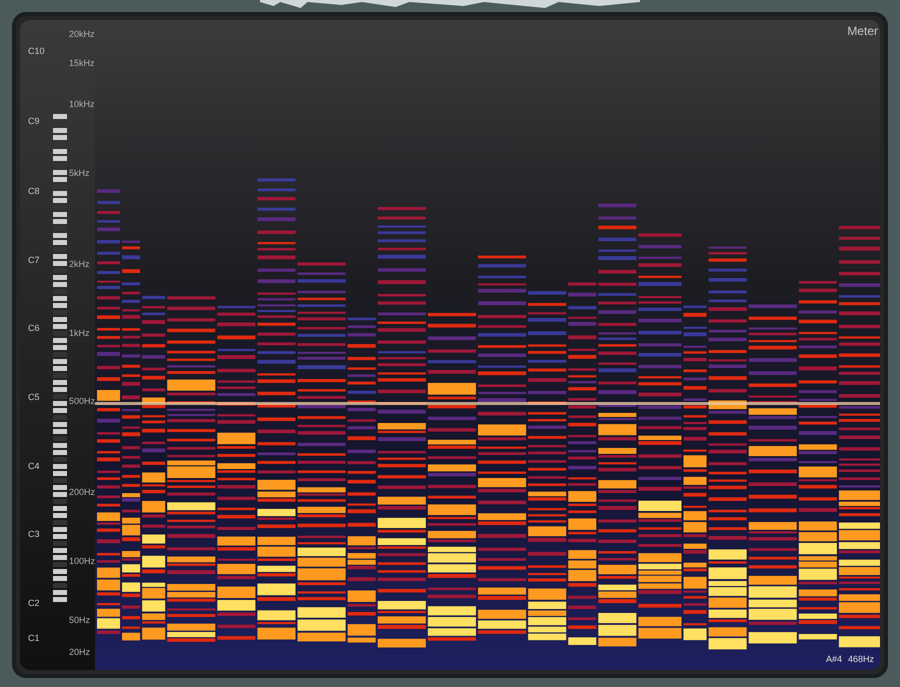  I want to click on note-label: C8, so click(34, 191).